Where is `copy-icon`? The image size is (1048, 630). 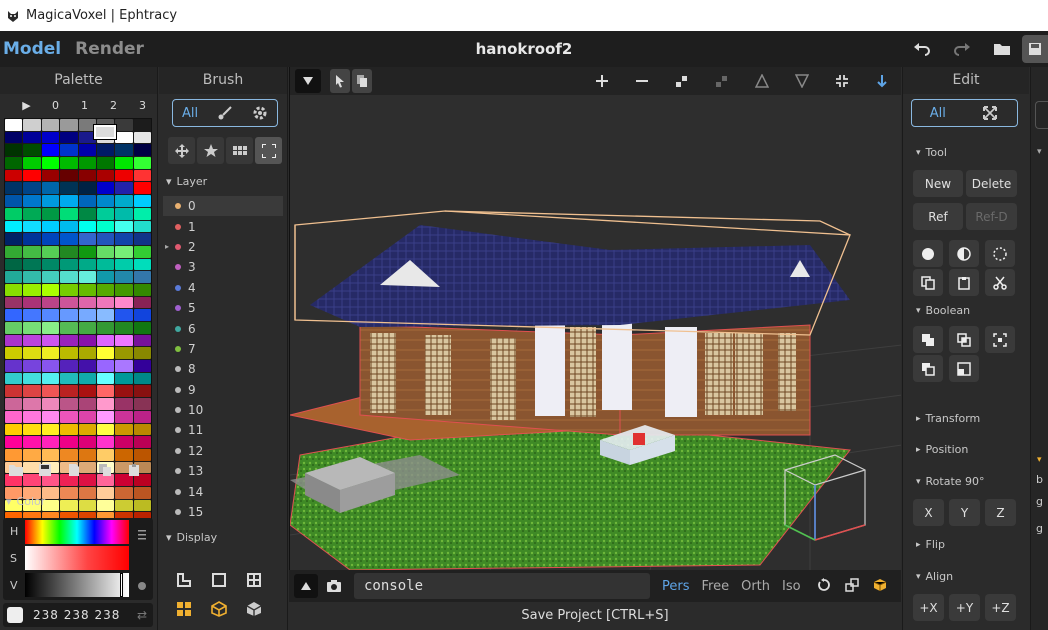
copy-icon is located at coordinates (106, 471).